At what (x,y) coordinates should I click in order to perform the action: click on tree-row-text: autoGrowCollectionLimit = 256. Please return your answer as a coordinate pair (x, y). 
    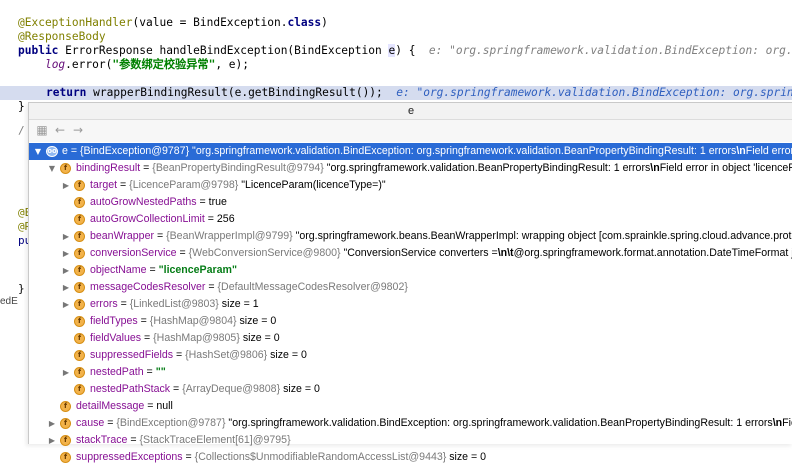
    Looking at the image, I should click on (162, 219).